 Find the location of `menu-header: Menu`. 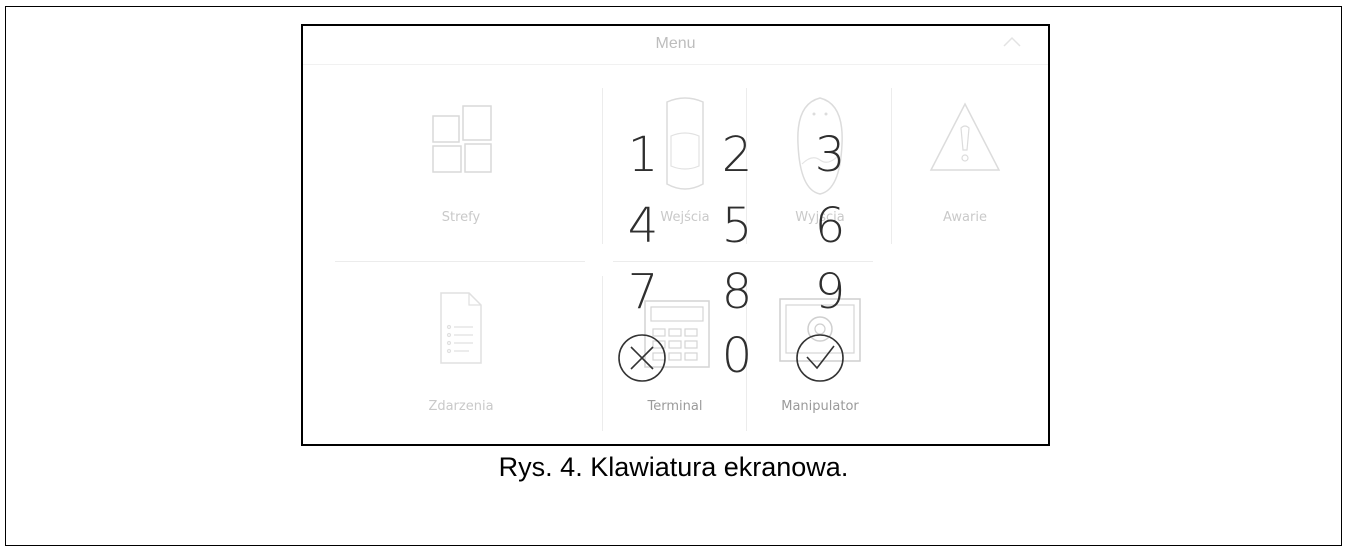

menu-header: Menu is located at coordinates (675, 45).